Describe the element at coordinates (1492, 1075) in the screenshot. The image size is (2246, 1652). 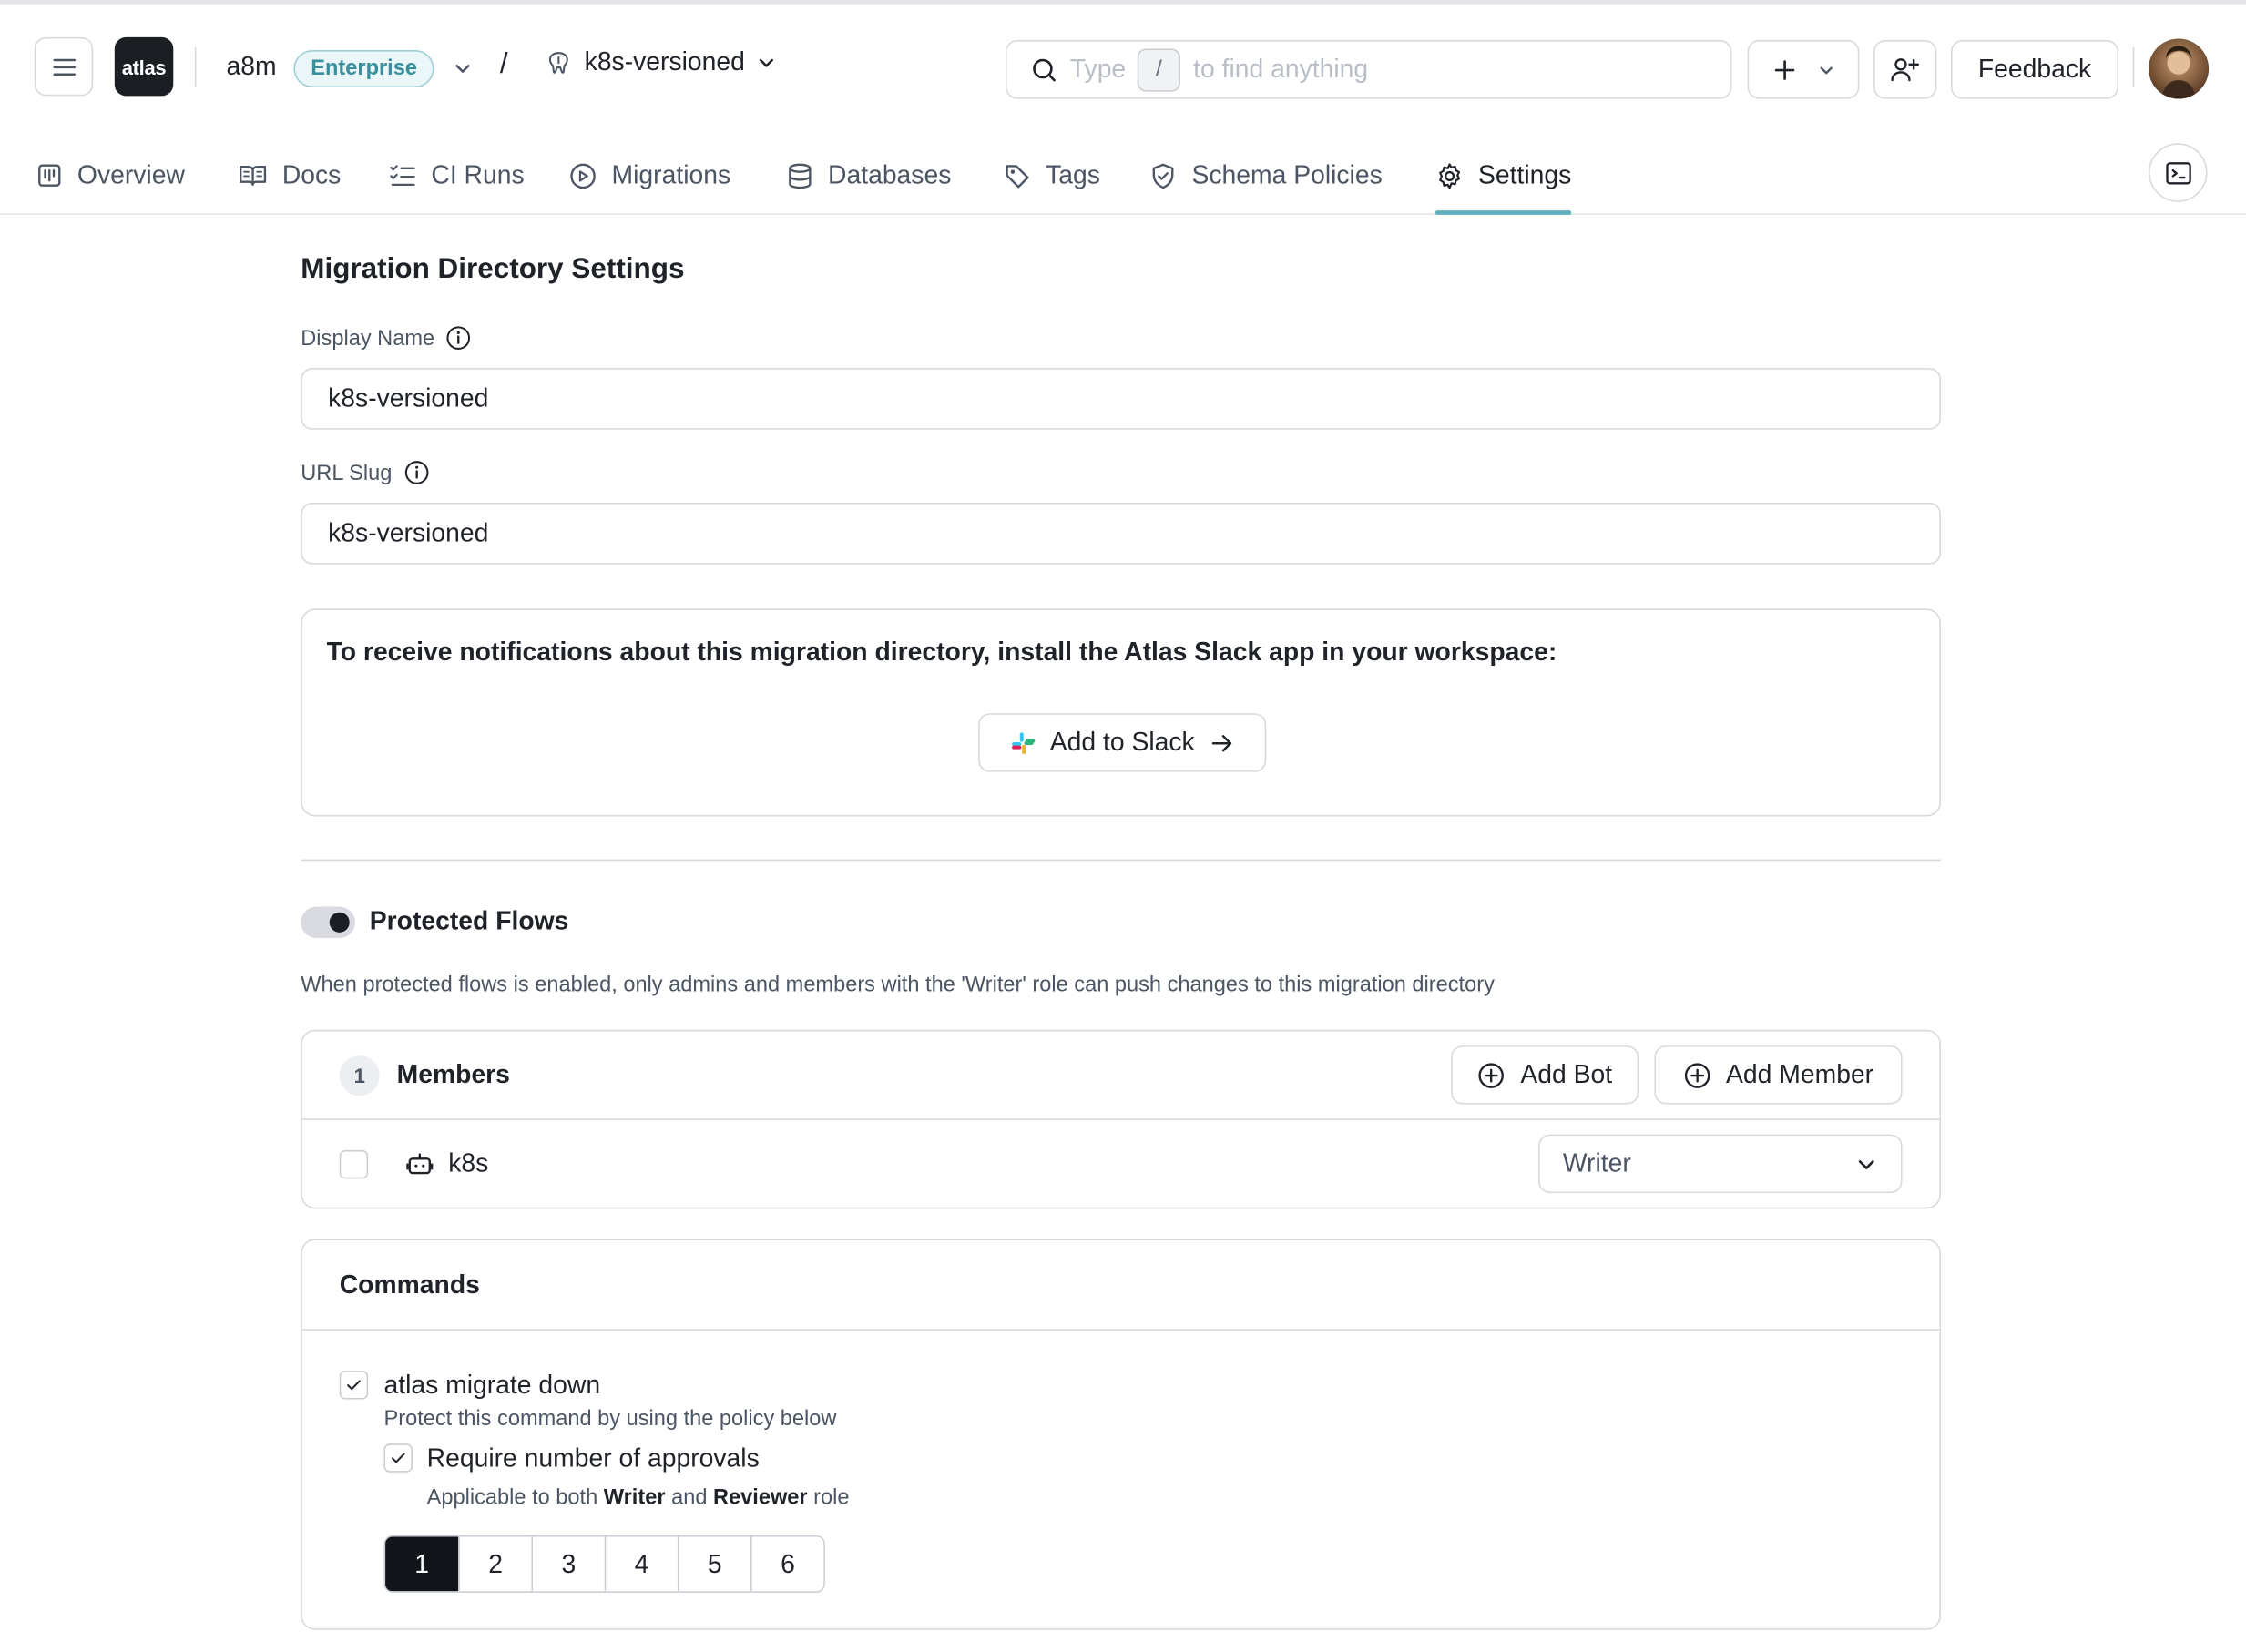
I see `plus-circle-icon` at that location.